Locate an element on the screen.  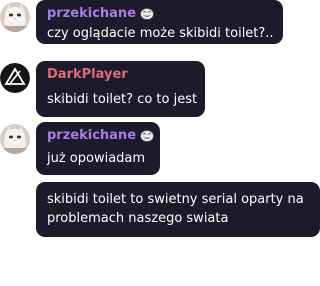
username-darkplayer: DarkPlayer is located at coordinates (87, 74).